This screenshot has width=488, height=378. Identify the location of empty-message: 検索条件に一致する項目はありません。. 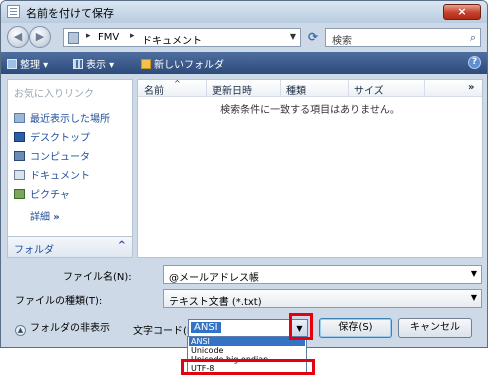
(310, 110).